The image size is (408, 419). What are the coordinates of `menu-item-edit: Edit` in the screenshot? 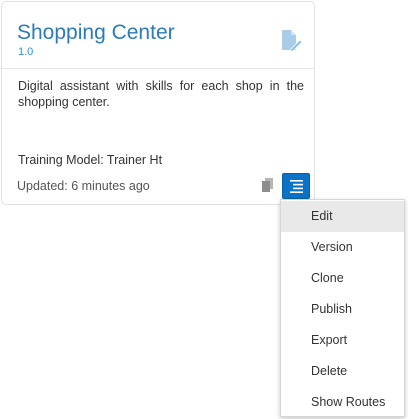 It's located at (342, 216).